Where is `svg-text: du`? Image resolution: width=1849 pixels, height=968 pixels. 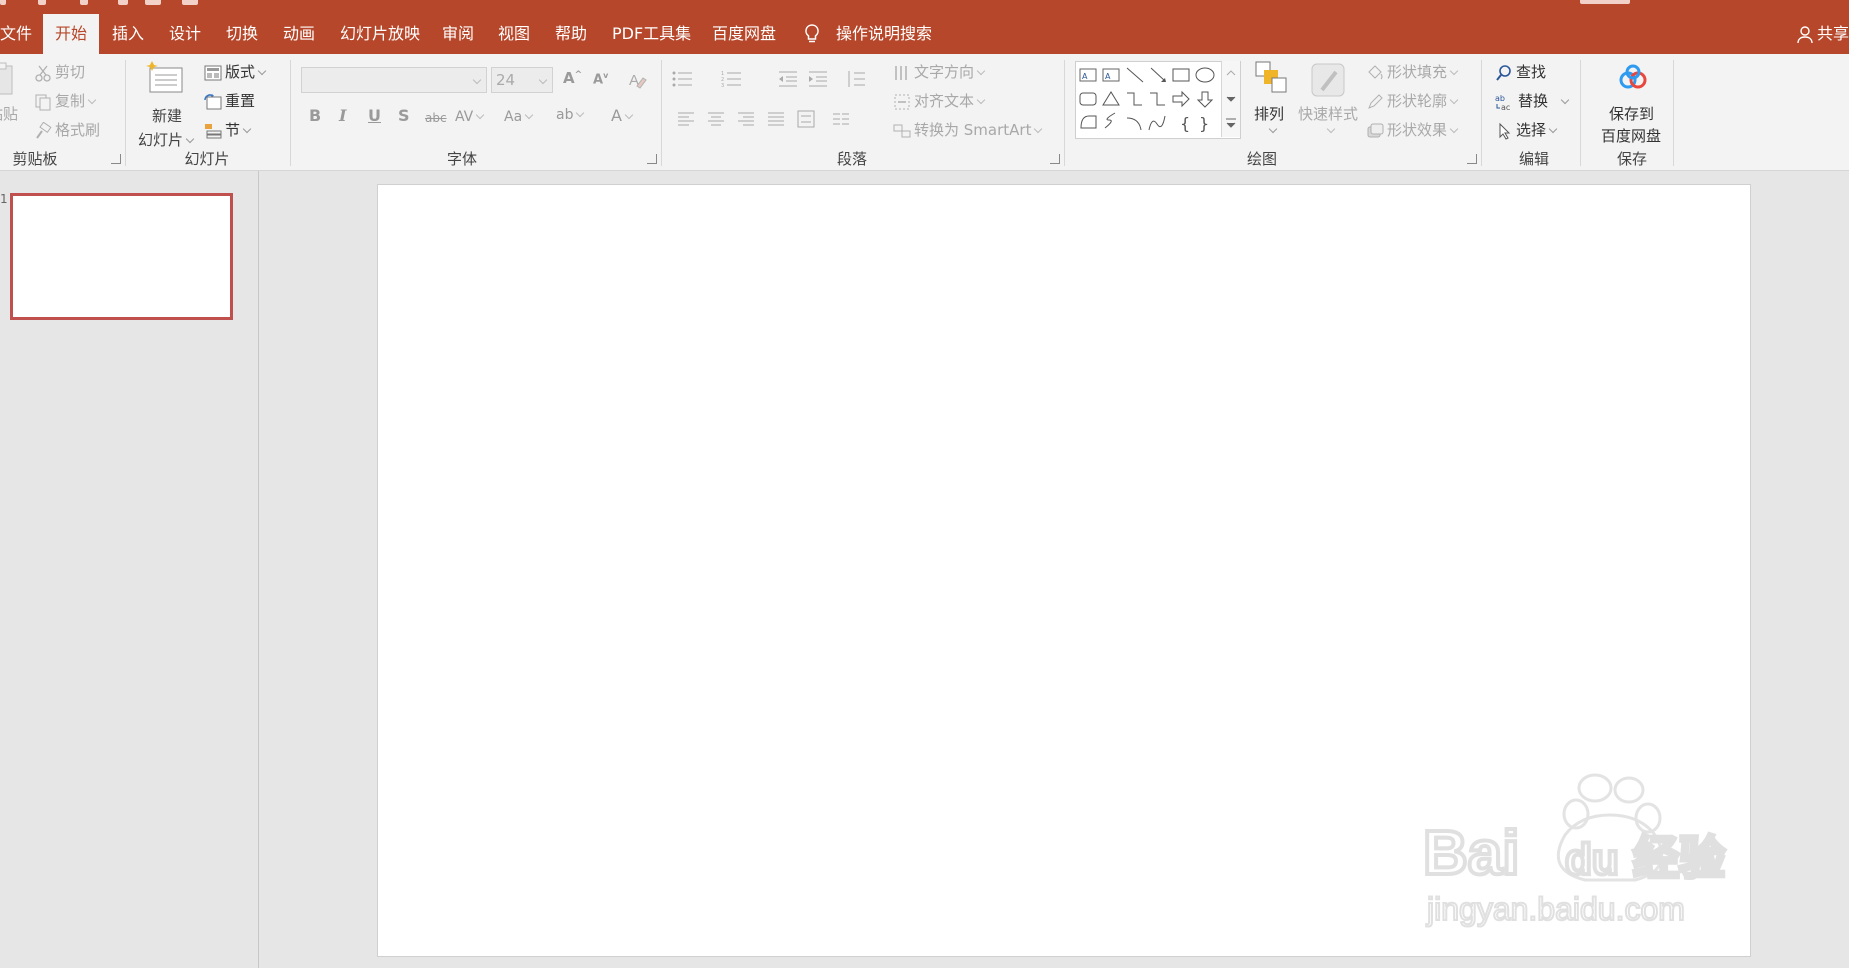
svg-text: du is located at coordinates (1592, 859).